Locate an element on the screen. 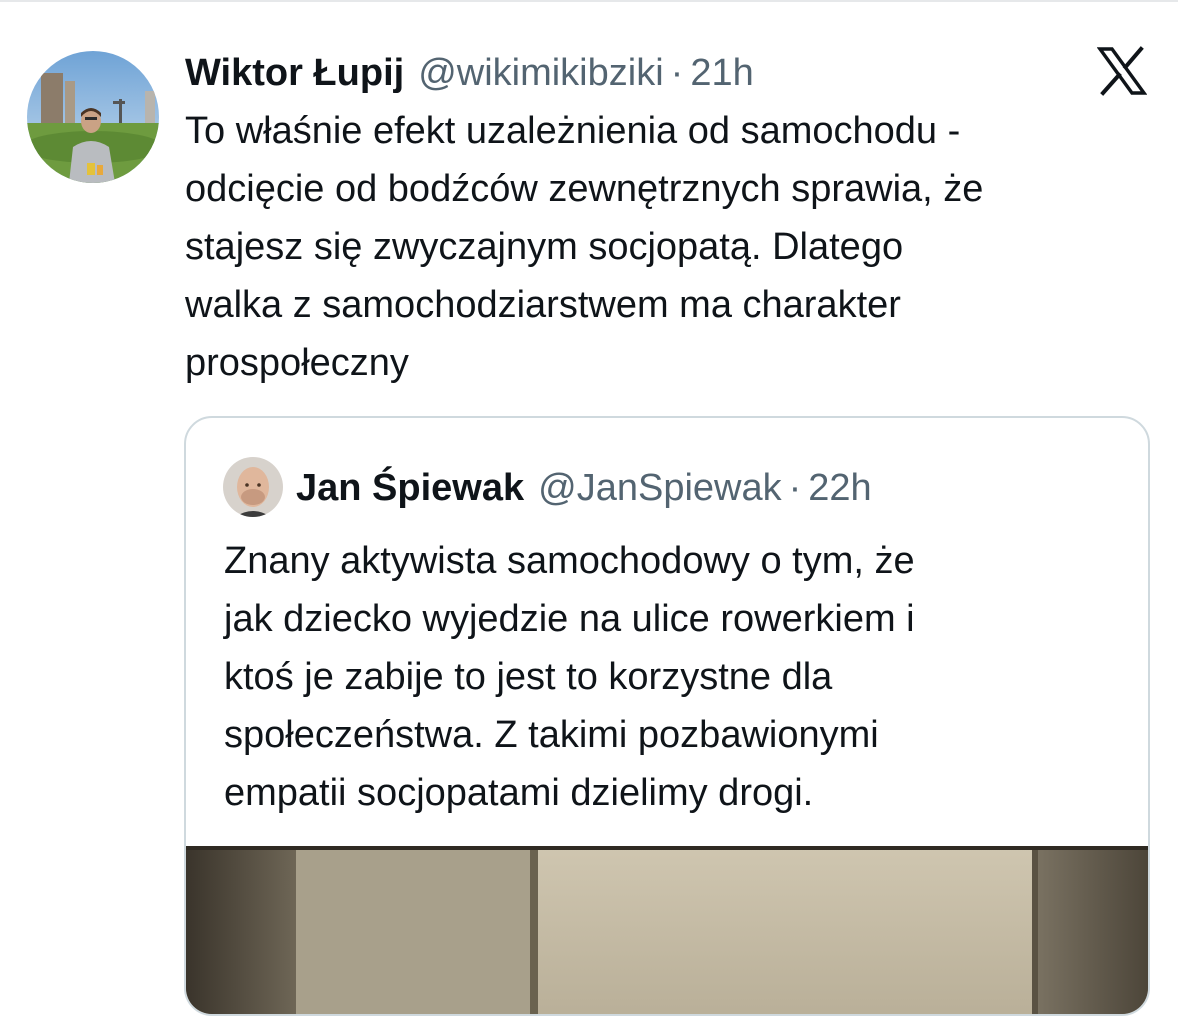 The height and width of the screenshot is (1016, 1178). x-logo-icon is located at coordinates (1122, 71).